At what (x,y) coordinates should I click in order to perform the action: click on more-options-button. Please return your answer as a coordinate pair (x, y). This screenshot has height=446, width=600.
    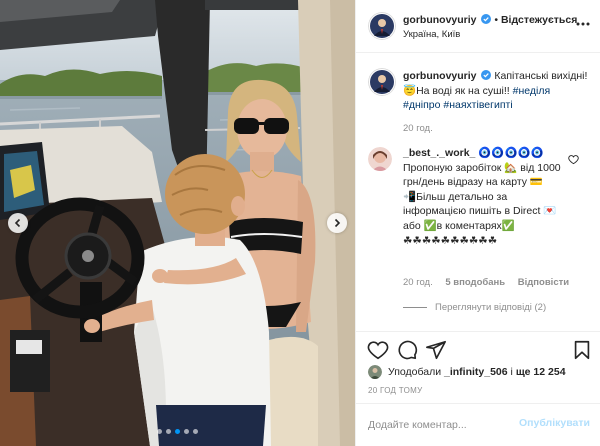
    Looking at the image, I should click on (583, 24).